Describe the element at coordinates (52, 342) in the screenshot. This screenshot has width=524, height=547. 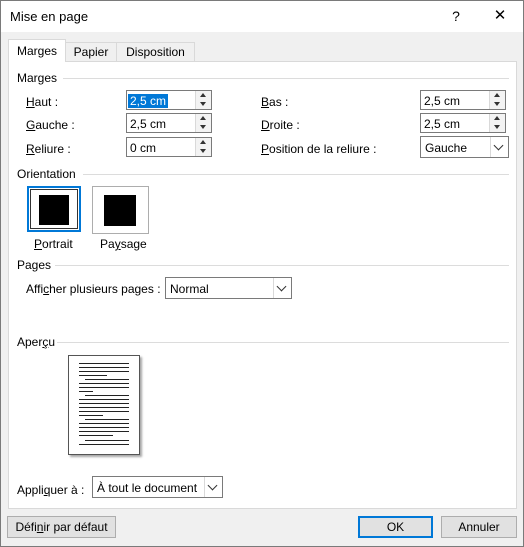
I see `preview-label-text: u` at that location.